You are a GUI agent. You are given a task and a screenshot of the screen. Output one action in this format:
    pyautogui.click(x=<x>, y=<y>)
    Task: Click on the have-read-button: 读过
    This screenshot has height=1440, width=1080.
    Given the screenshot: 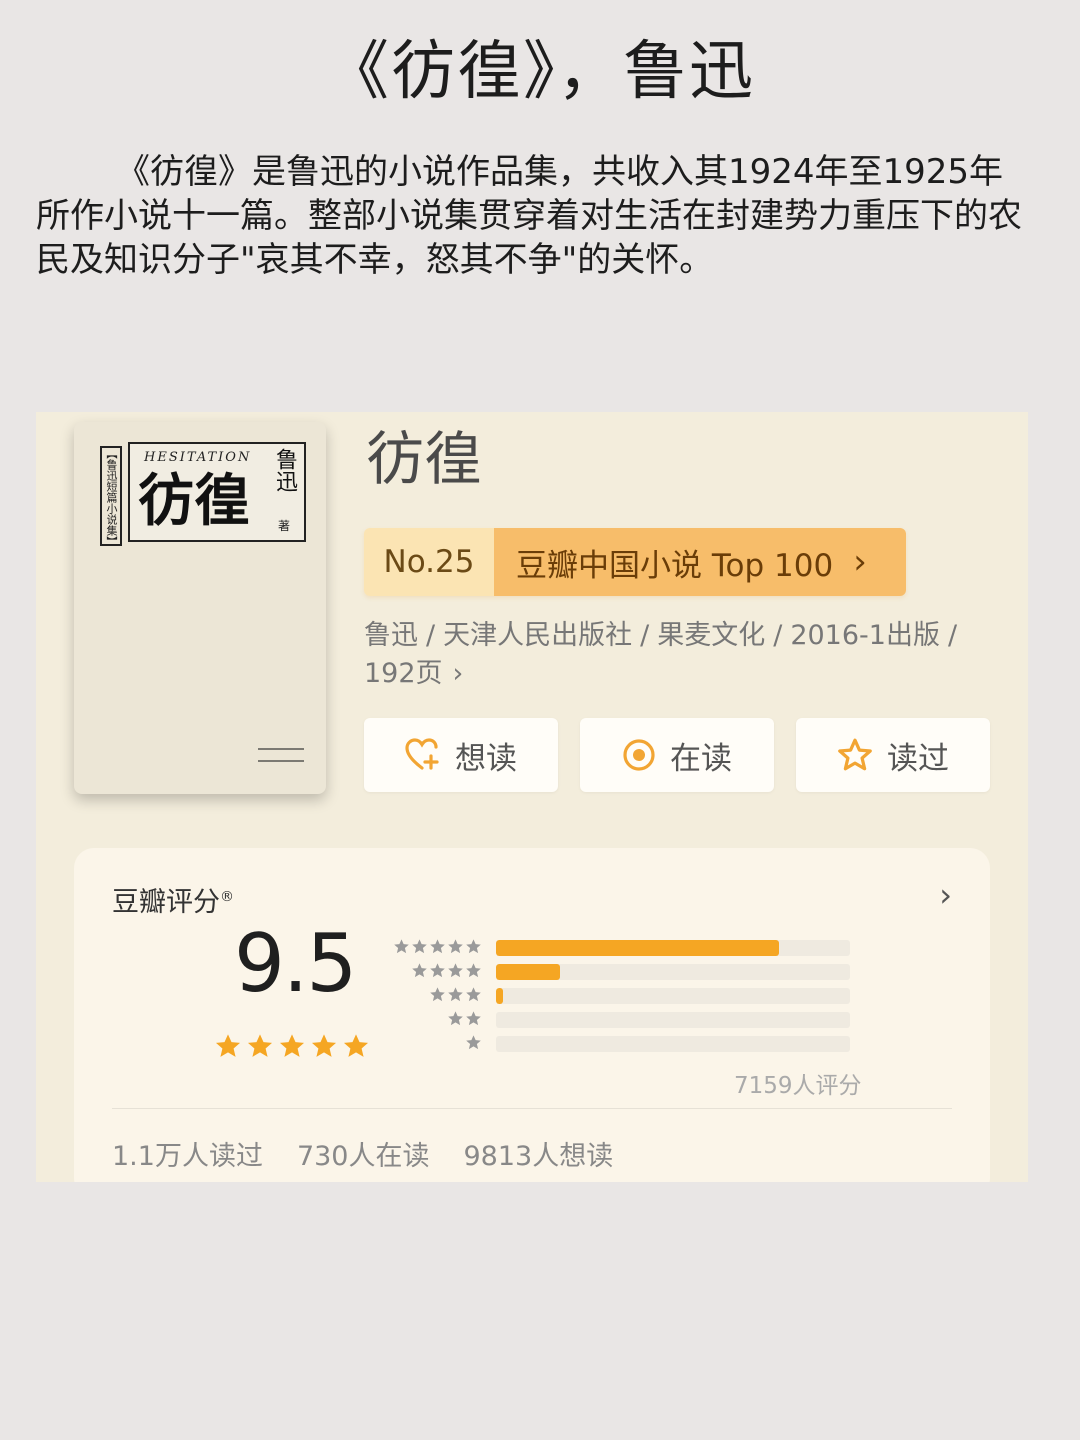 What is the action you would take?
    pyautogui.click(x=893, y=755)
    